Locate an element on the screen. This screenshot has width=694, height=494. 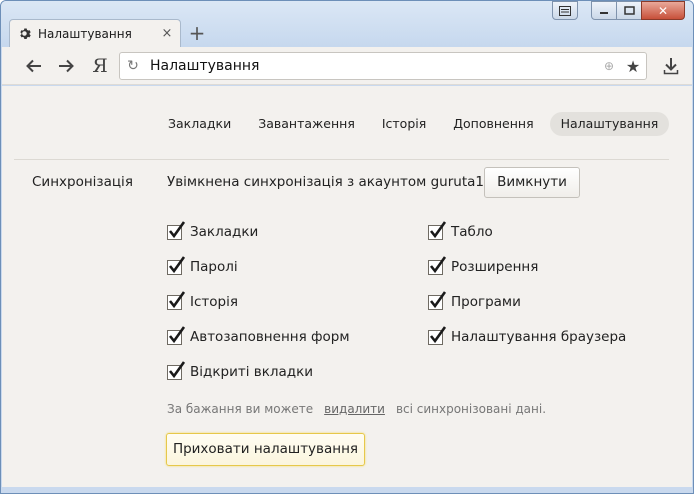
globe-icon: ⊕ is located at coordinates (609, 66).